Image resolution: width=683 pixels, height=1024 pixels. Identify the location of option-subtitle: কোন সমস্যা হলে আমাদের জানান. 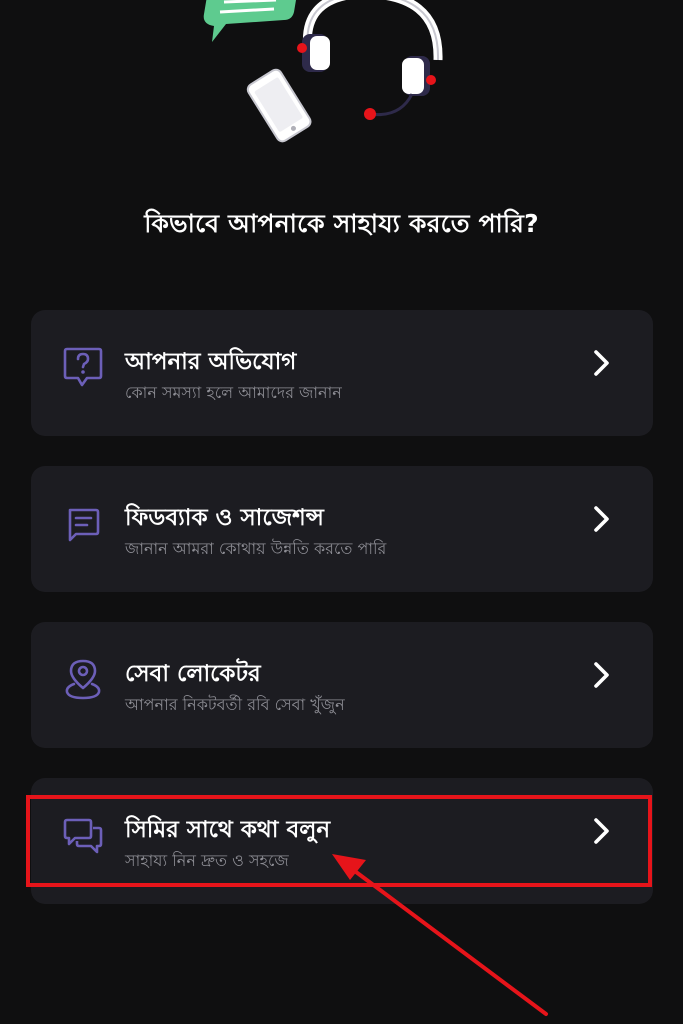
(233, 392).